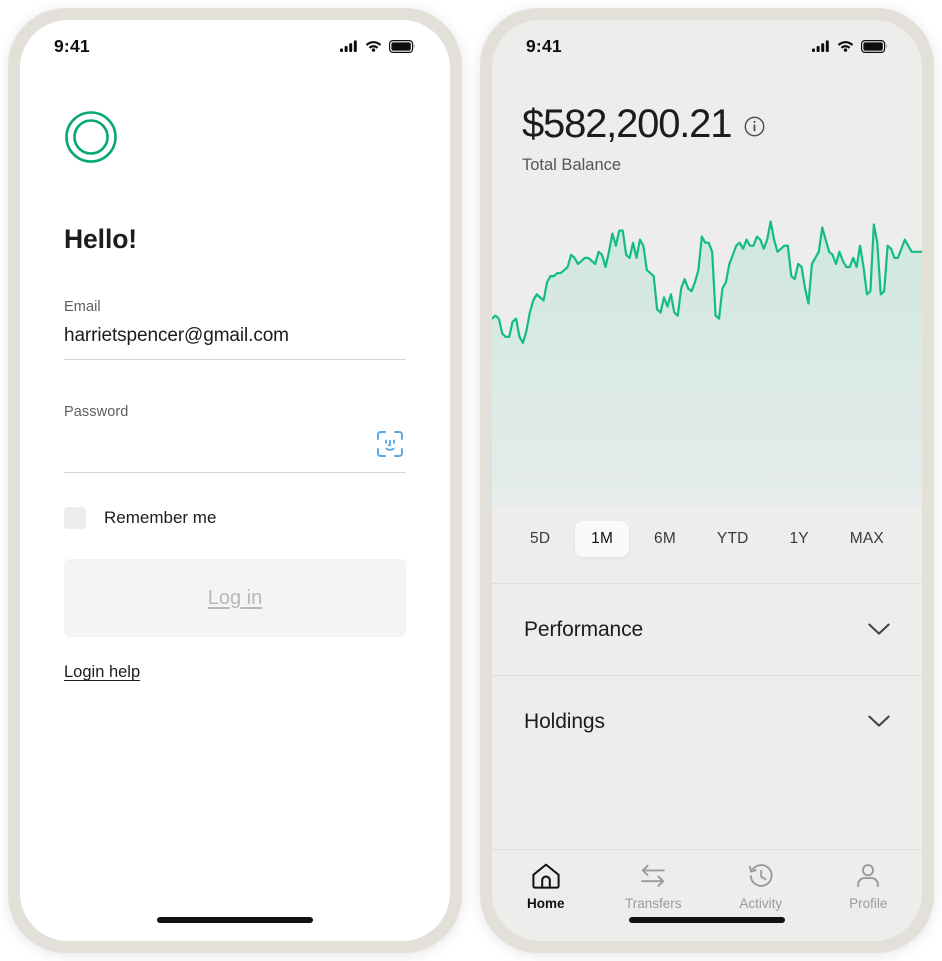 The image size is (942, 961). I want to click on password-field-group: Password, so click(235, 438).